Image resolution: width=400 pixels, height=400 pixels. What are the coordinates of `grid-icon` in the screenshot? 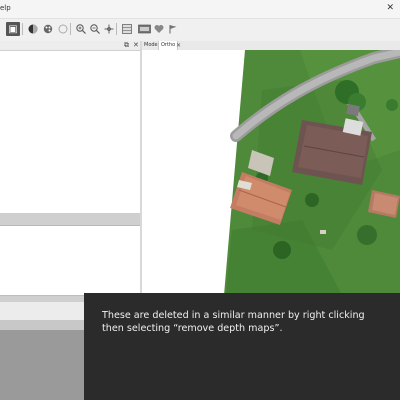 It's located at (127, 29).